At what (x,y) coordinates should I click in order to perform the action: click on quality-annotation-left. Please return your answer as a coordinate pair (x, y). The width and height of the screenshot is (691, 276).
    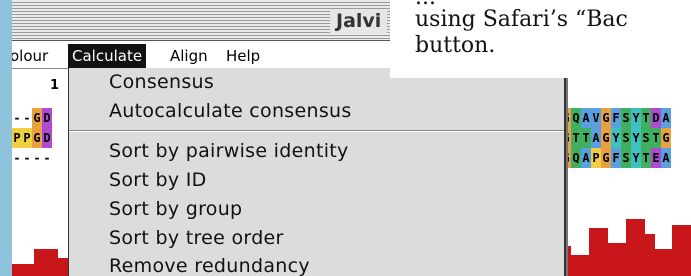
    Looking at the image, I should click on (40, 246).